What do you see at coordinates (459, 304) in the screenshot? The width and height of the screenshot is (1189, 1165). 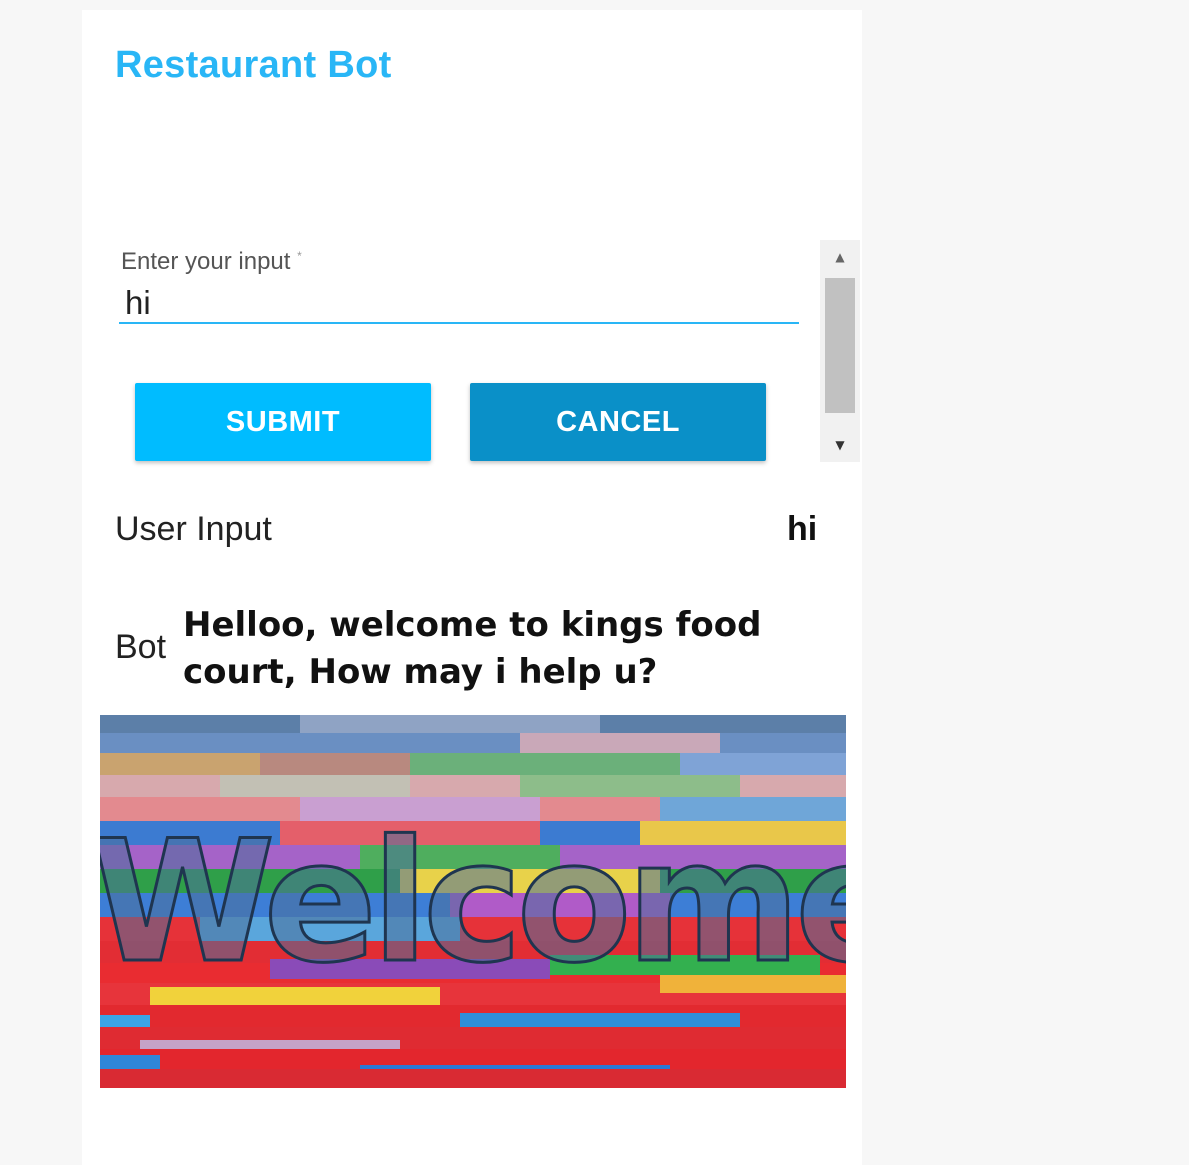 I see `user-input-field` at bounding box center [459, 304].